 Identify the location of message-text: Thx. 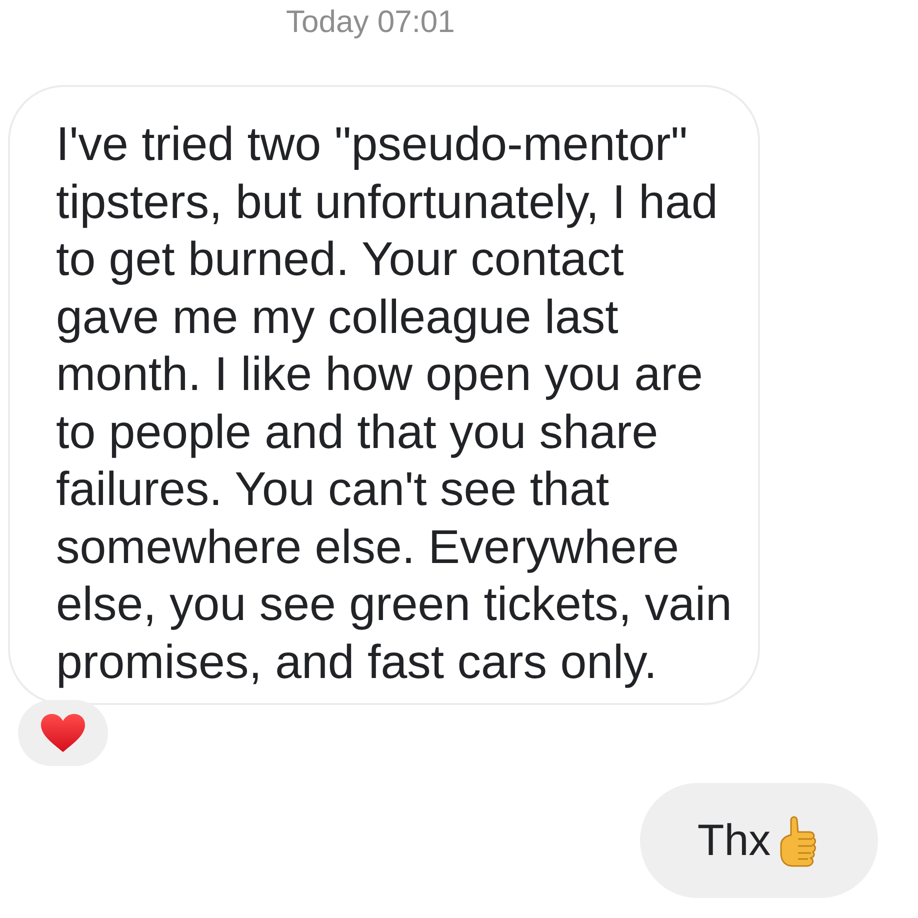
(734, 841).